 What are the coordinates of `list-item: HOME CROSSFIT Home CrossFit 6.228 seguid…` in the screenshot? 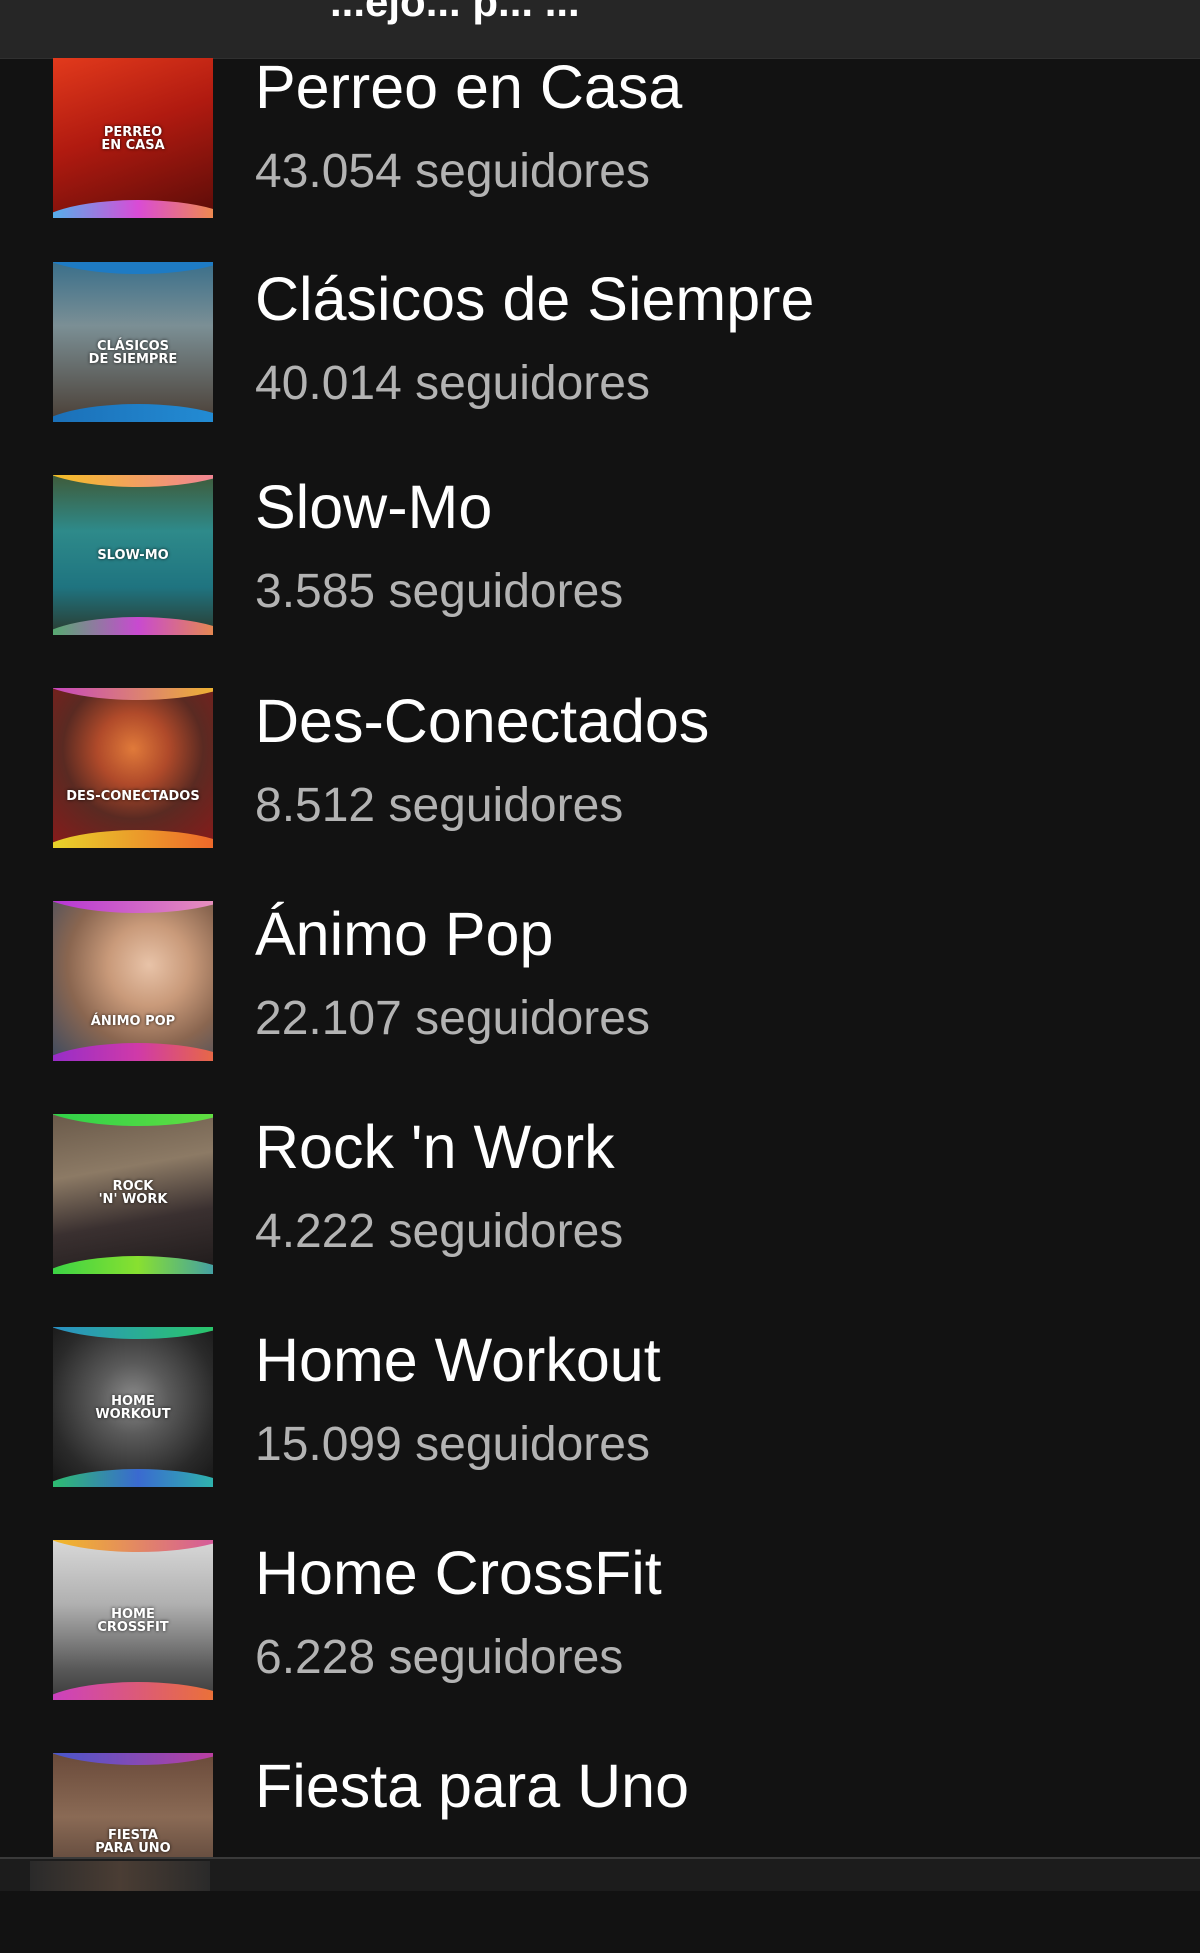 It's located at (600, 1639).